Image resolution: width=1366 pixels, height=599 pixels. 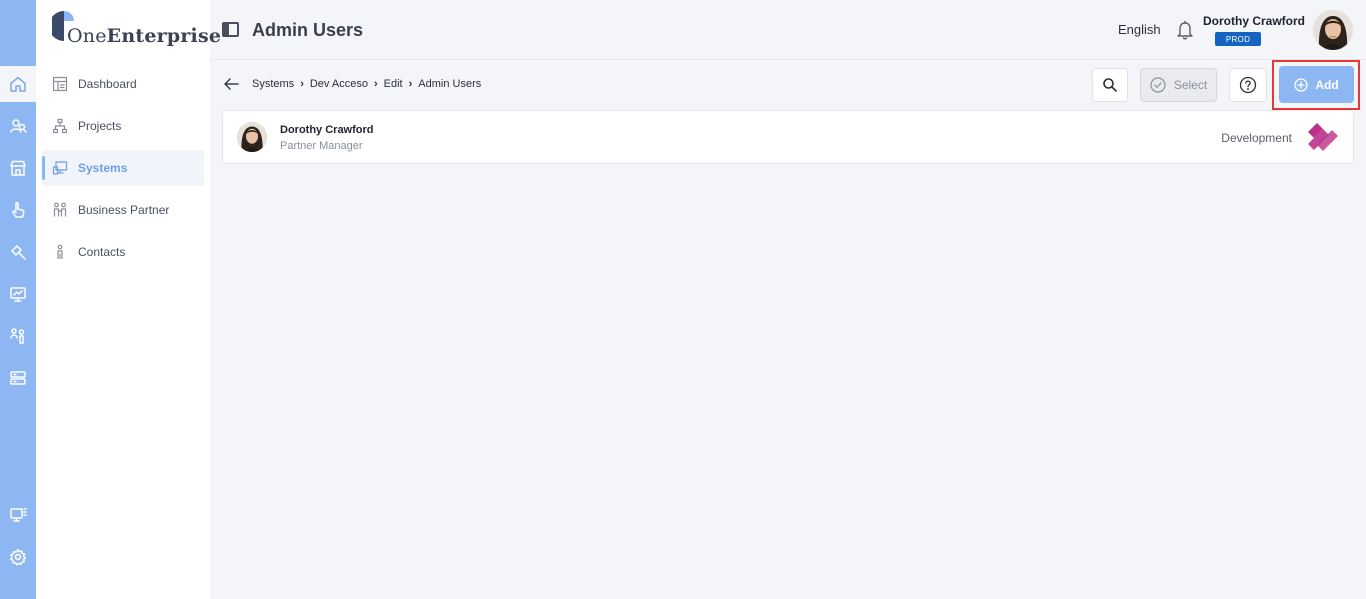 What do you see at coordinates (231, 84) in the screenshot?
I see `back-arrow-icon` at bounding box center [231, 84].